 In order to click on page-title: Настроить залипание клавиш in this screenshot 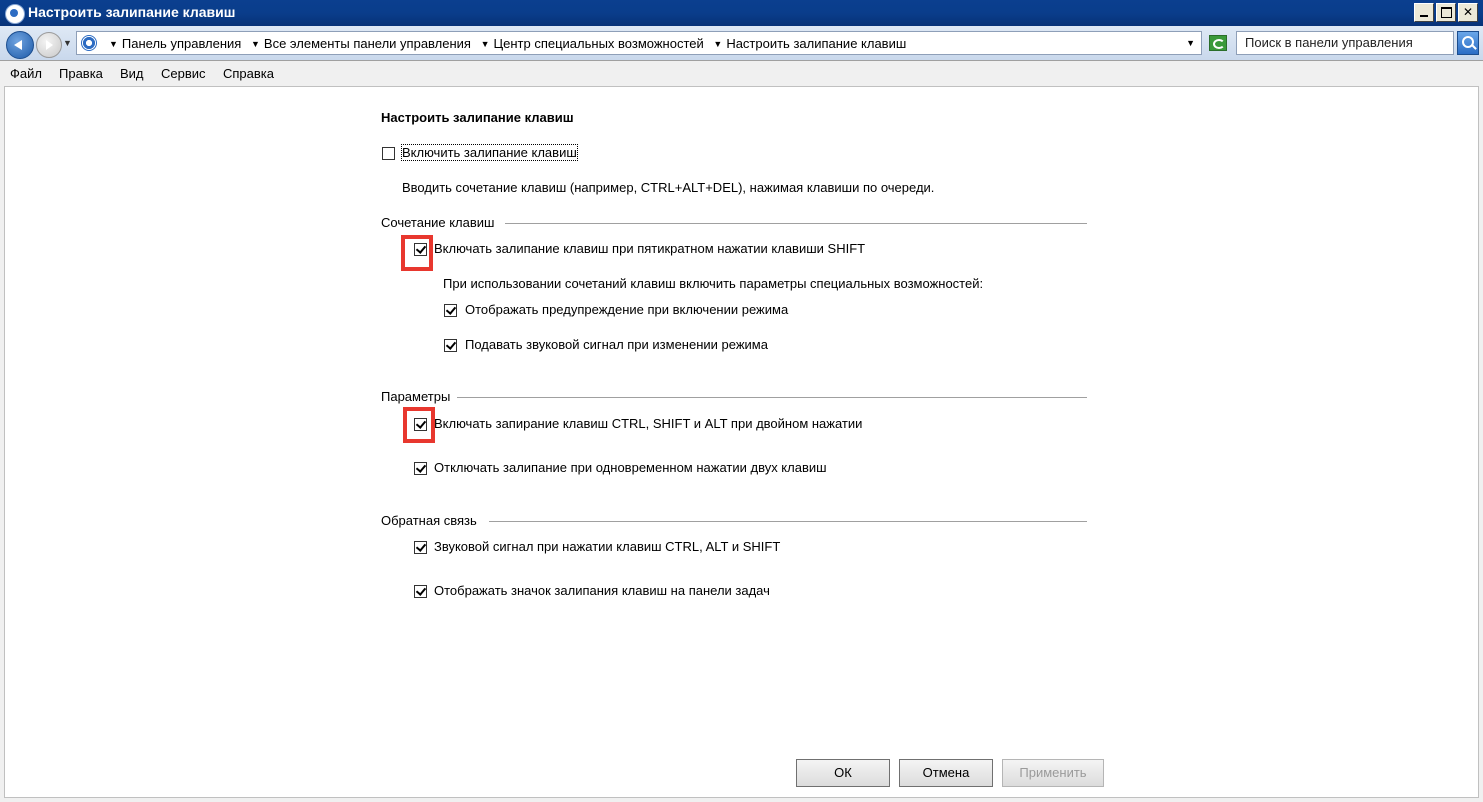, I will do `click(477, 117)`.